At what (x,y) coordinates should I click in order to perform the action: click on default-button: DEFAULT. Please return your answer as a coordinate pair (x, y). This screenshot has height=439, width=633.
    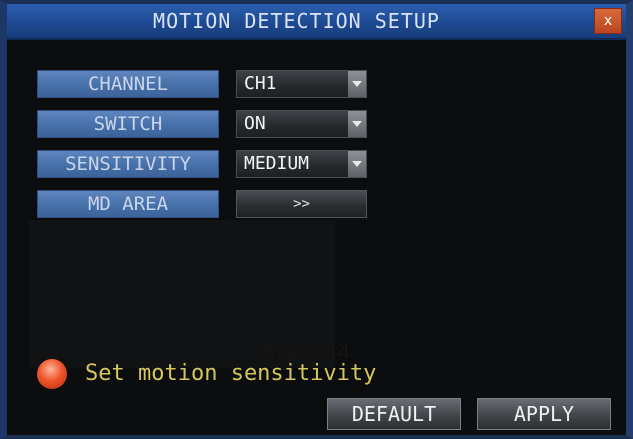
    Looking at the image, I should click on (394, 414).